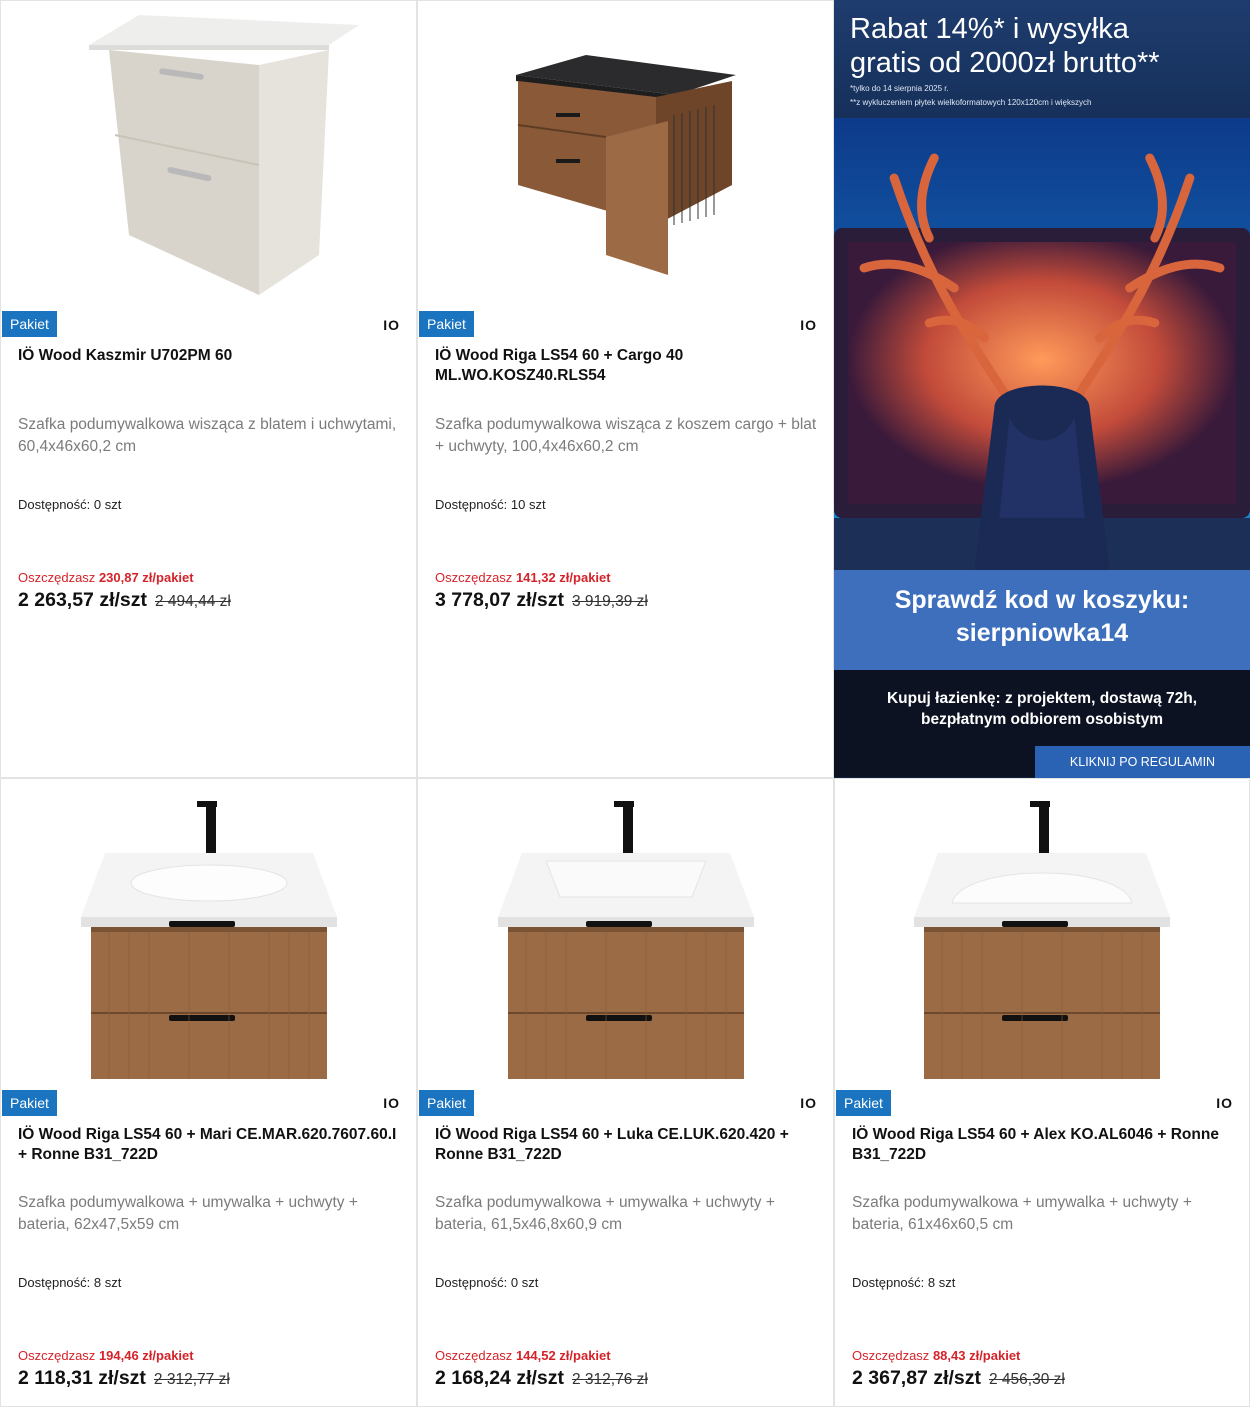 The image size is (1250, 1407). What do you see at coordinates (1042, 600) in the screenshot?
I see `promo-code-label: Sprawdź kod w koszyku:` at bounding box center [1042, 600].